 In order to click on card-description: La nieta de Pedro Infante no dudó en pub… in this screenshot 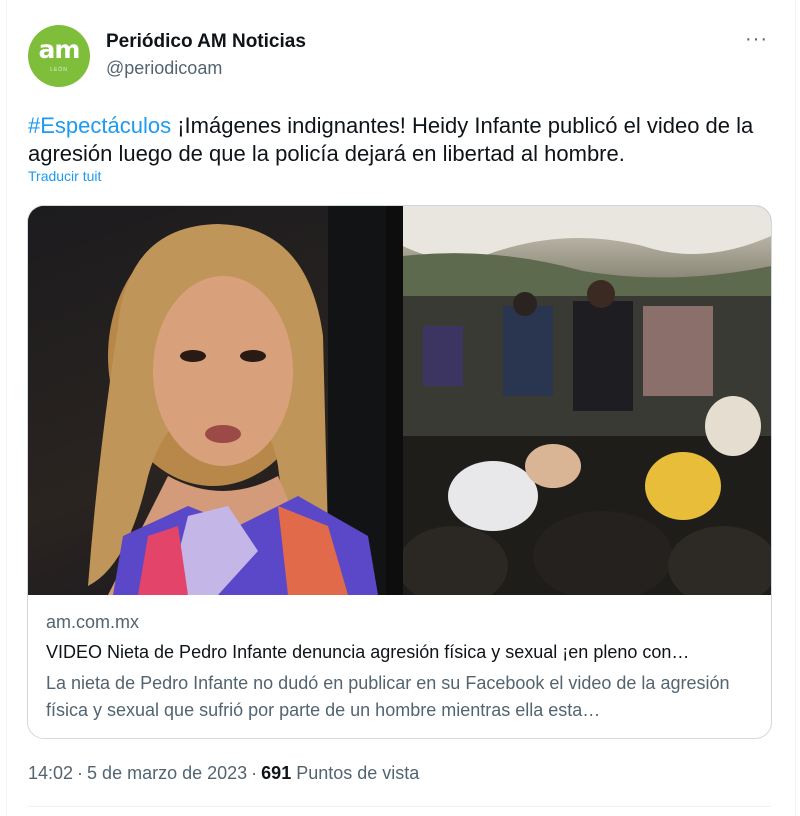, I will do `click(388, 696)`.